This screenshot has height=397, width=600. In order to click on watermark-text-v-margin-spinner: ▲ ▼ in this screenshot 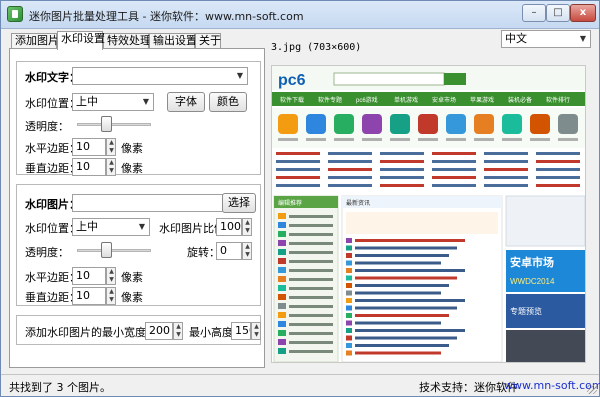, I will do `click(111, 167)`.